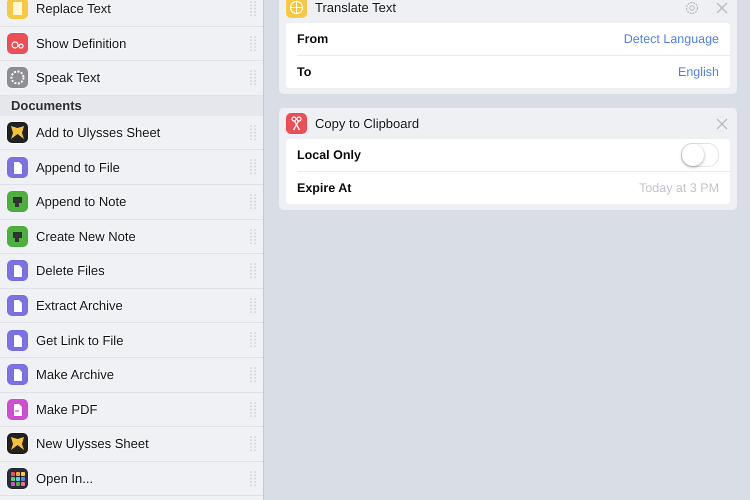  Describe the element at coordinates (304, 72) in the screenshot. I see `field-label: To` at that location.